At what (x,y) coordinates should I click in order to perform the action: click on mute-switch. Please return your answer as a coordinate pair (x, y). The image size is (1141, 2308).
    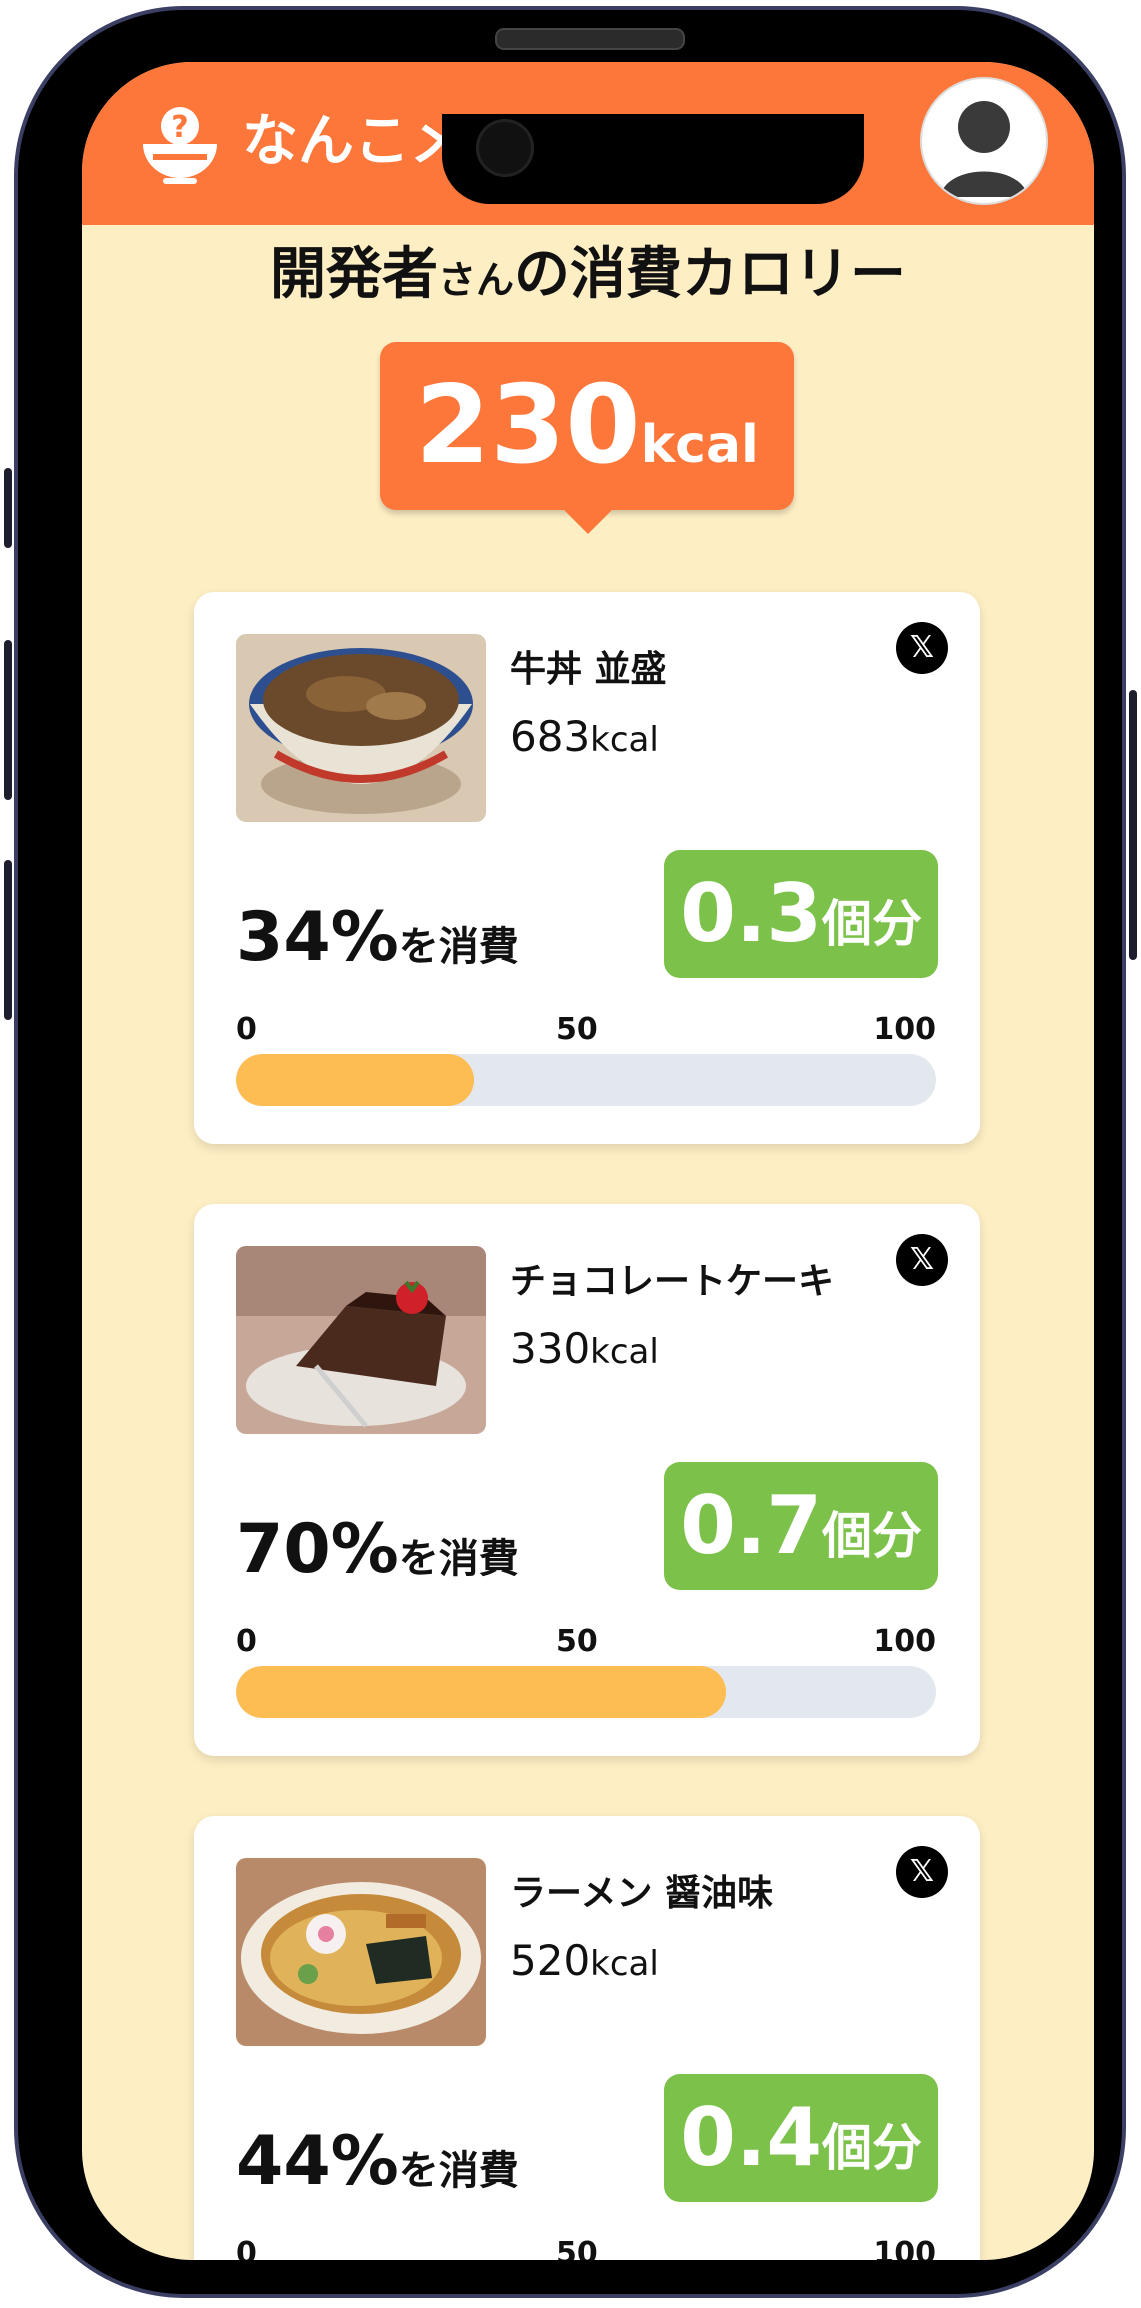
    Looking at the image, I should click on (8, 508).